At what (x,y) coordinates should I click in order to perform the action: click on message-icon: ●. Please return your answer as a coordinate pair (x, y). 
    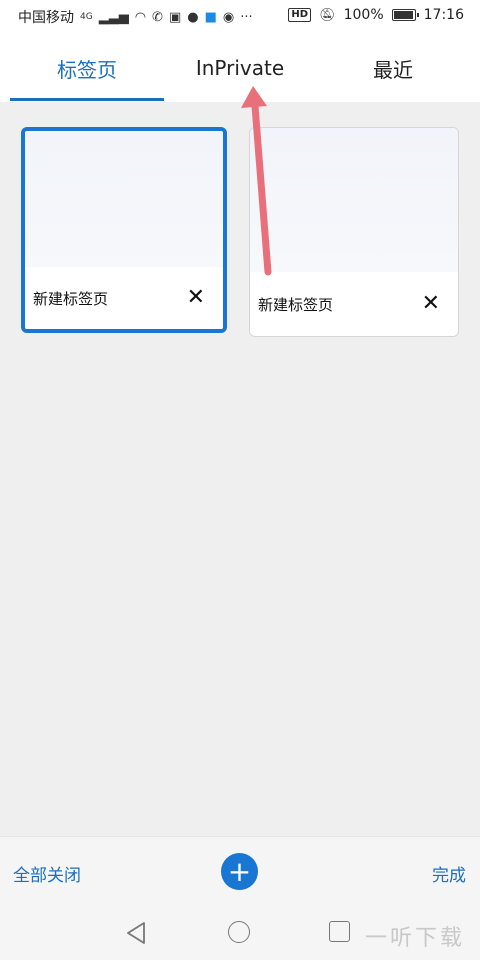
    Looking at the image, I should click on (193, 17).